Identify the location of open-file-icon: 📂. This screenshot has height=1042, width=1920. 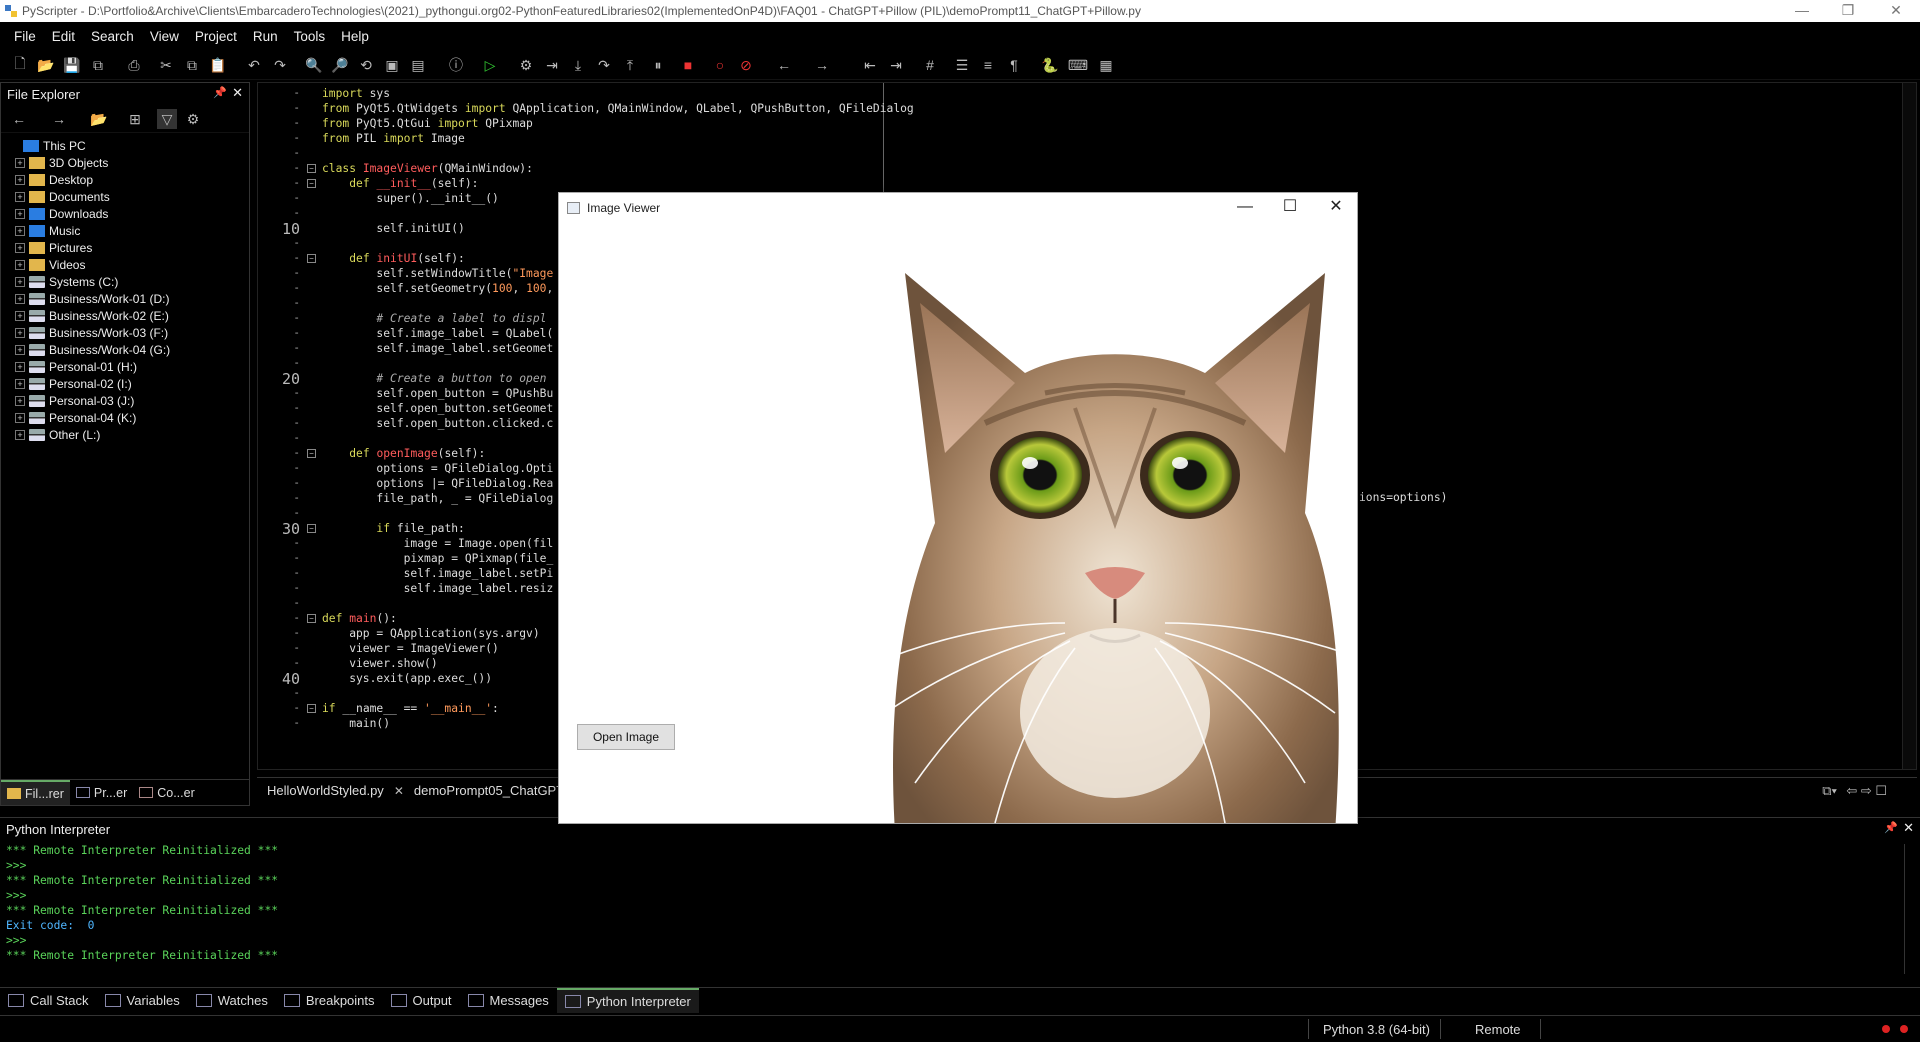
(46, 65).